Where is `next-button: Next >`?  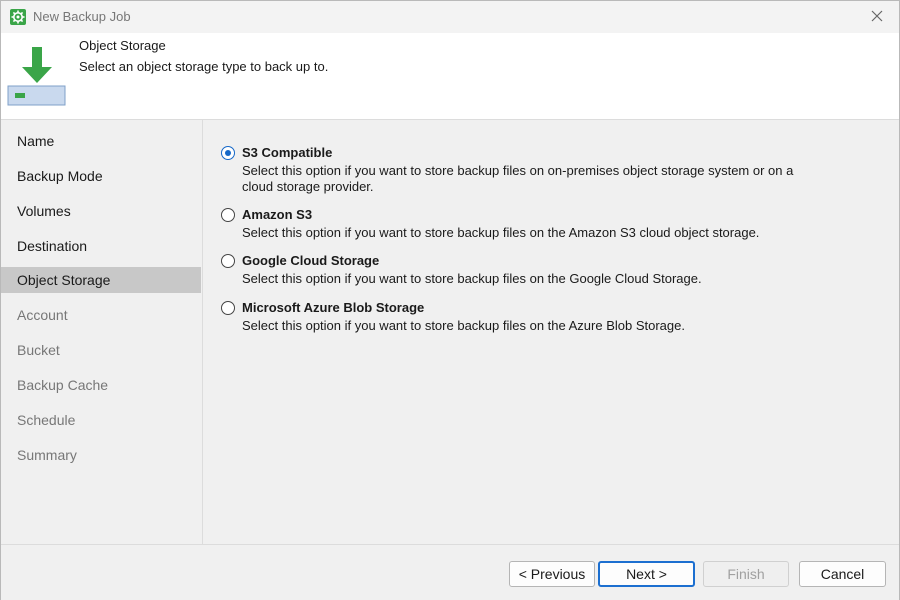 next-button: Next > is located at coordinates (646, 574).